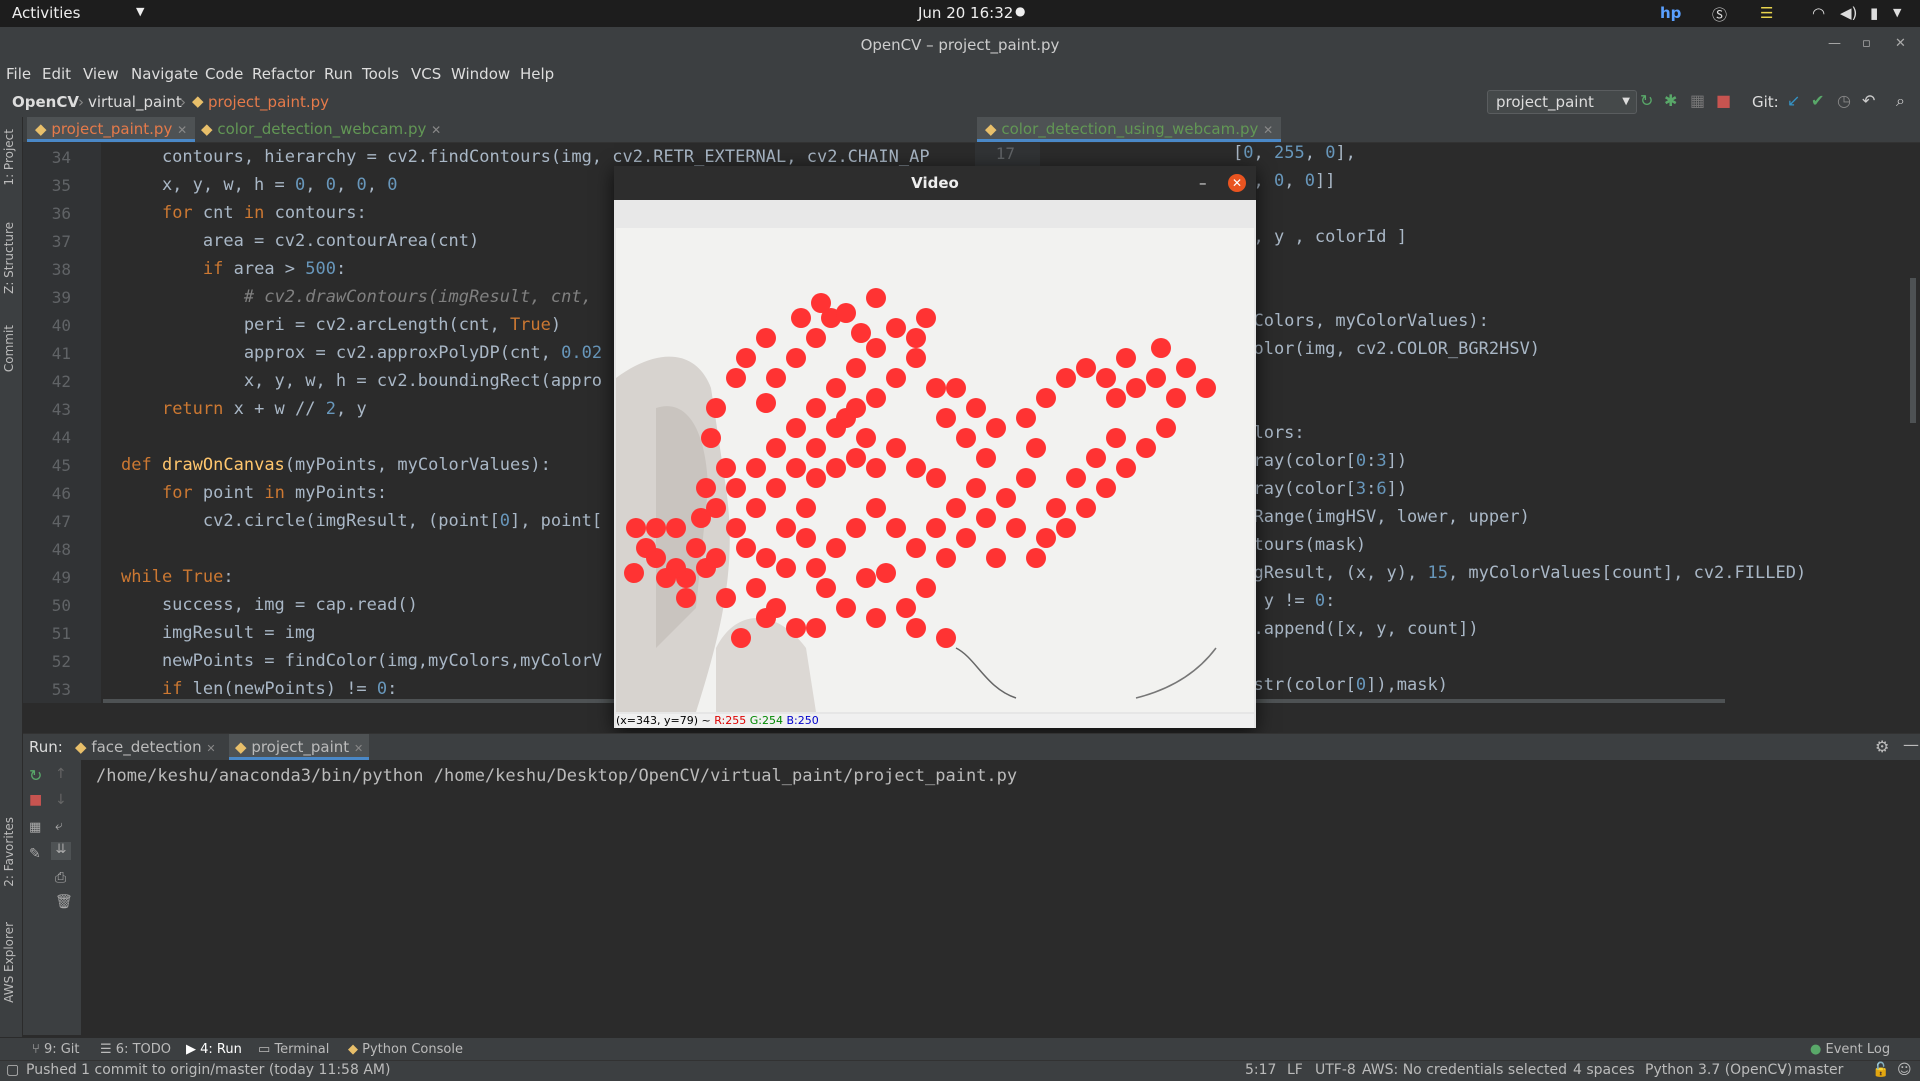  Describe the element at coordinates (935, 183) in the screenshot. I see `video-titlebar: Video – ✕` at that location.